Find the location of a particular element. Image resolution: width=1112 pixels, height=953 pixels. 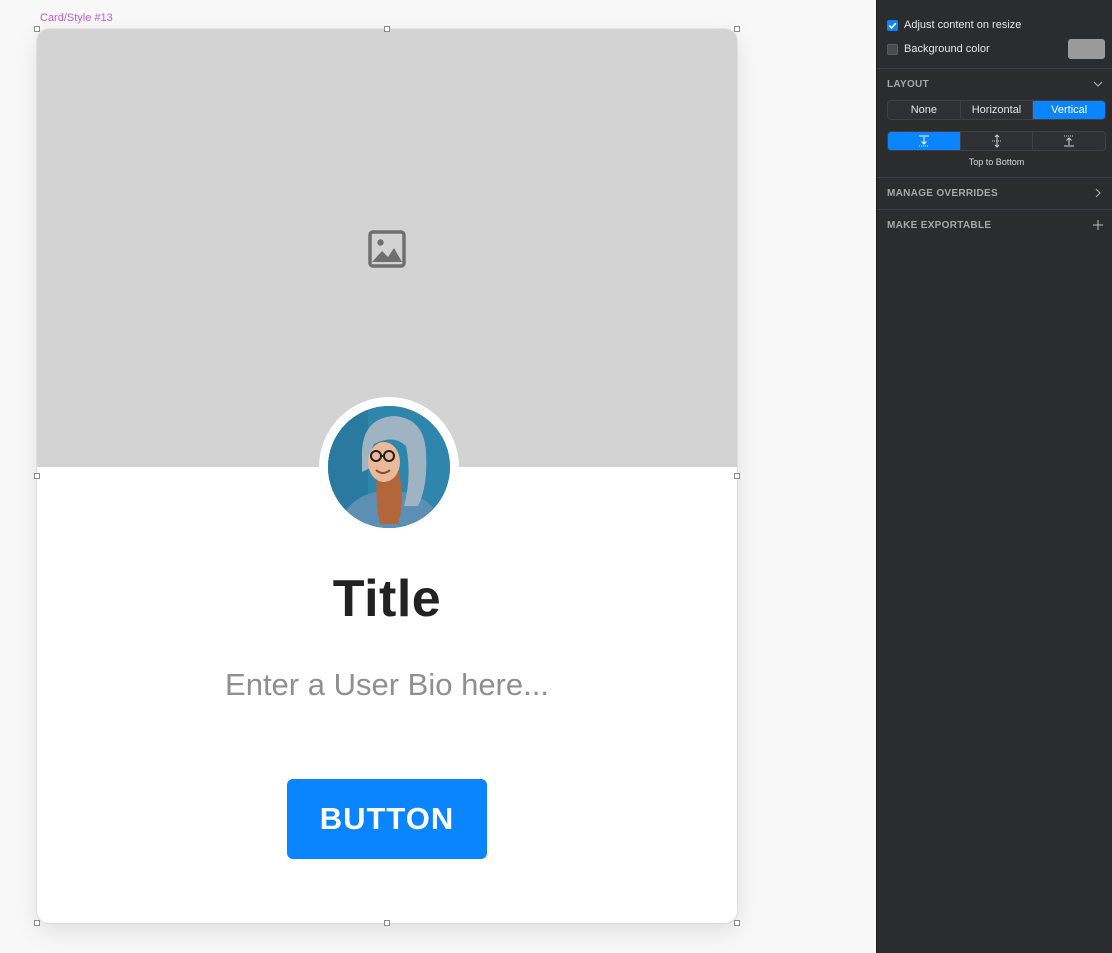

background-color-checkbox is located at coordinates (892, 49).